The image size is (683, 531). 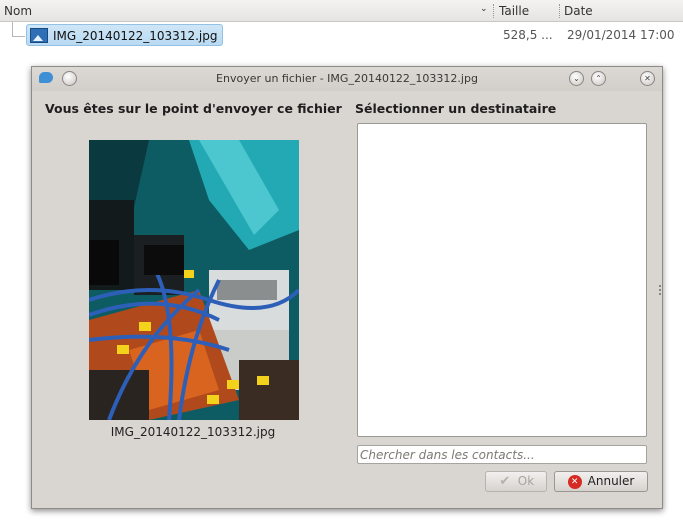 What do you see at coordinates (578, 11) in the screenshot?
I see `column-header-date: Date` at bounding box center [578, 11].